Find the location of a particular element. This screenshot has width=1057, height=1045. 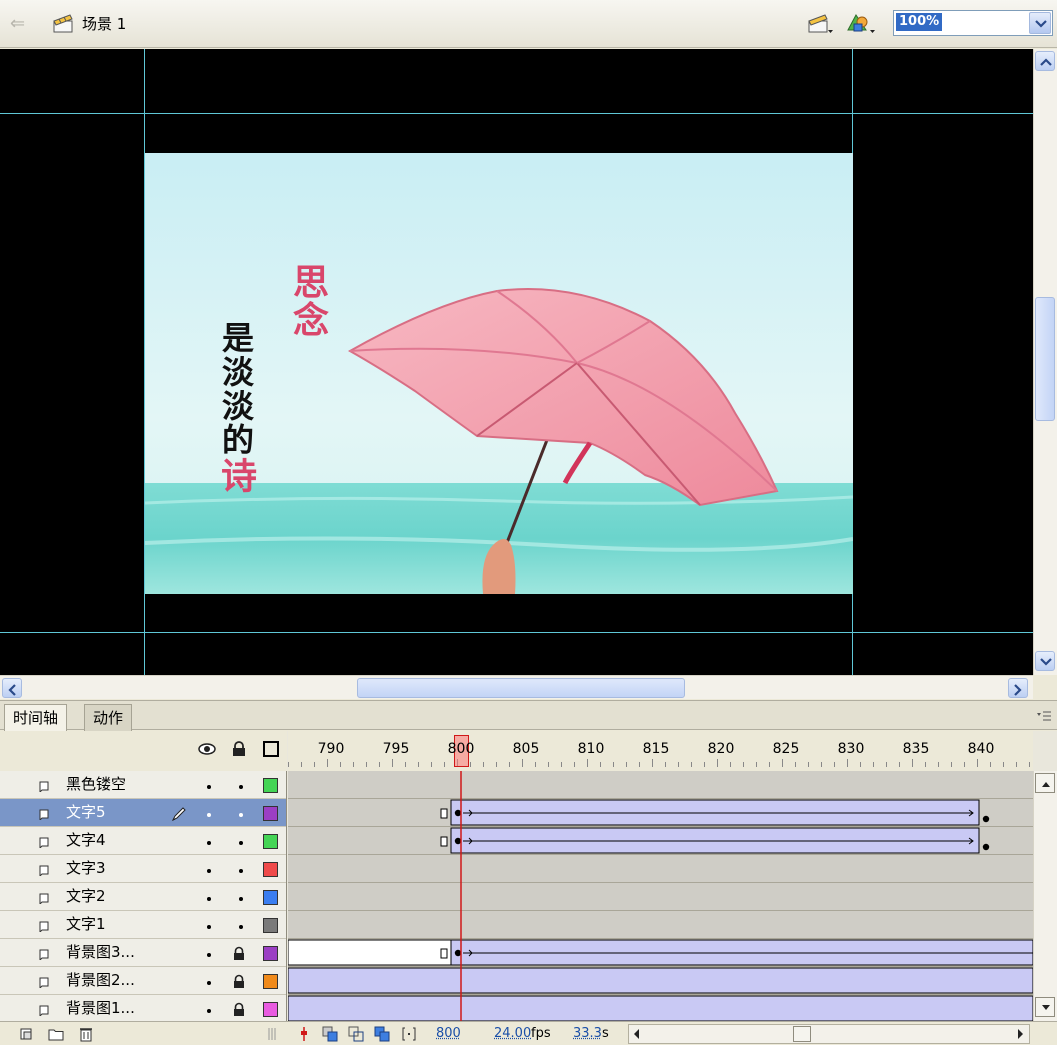

layer-row: 文字2 is located at coordinates (143, 897).